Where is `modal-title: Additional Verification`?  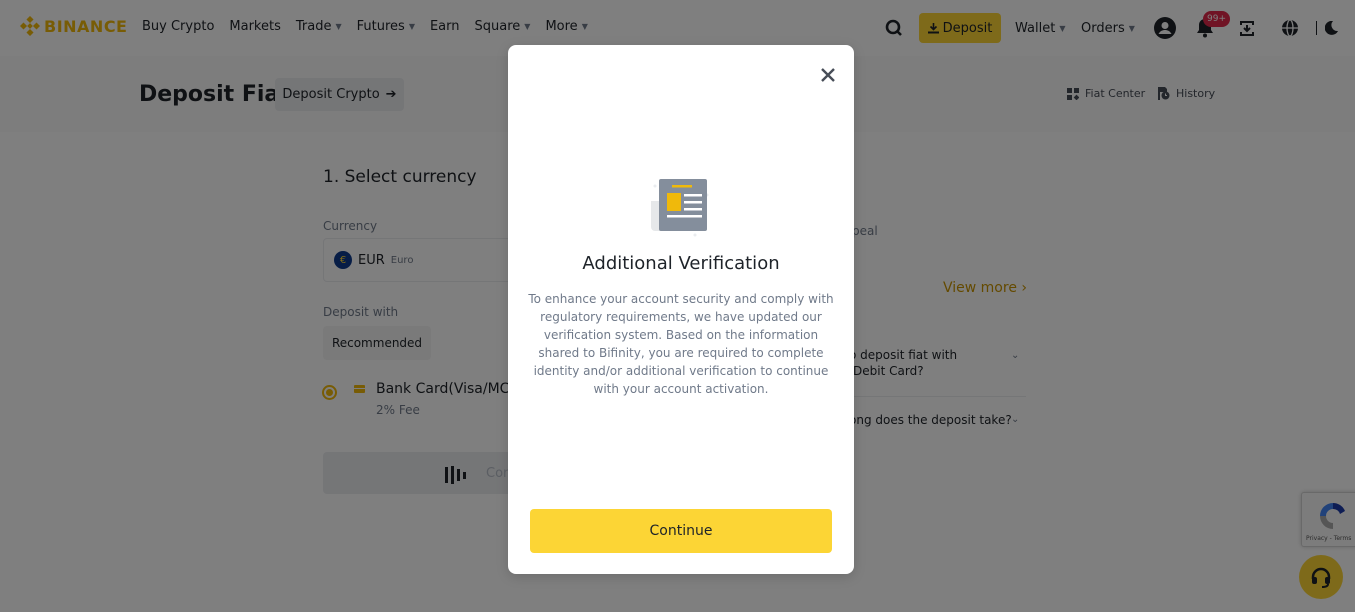
modal-title: Additional Verification is located at coordinates (681, 263).